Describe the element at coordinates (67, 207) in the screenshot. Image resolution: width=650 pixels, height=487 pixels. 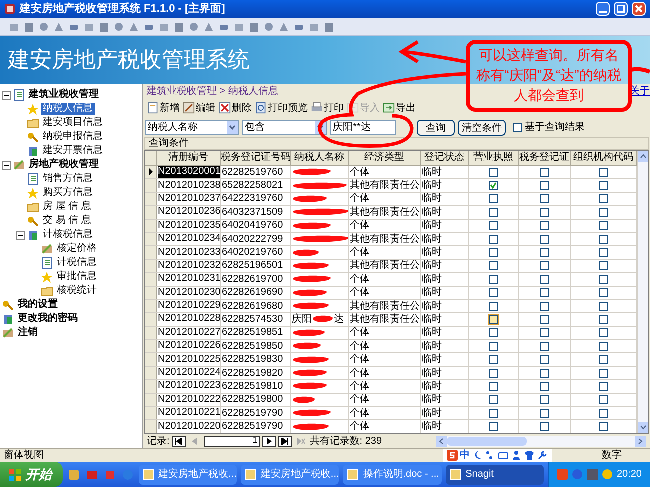
I see `tree-item: 房 屋 信 息` at that location.